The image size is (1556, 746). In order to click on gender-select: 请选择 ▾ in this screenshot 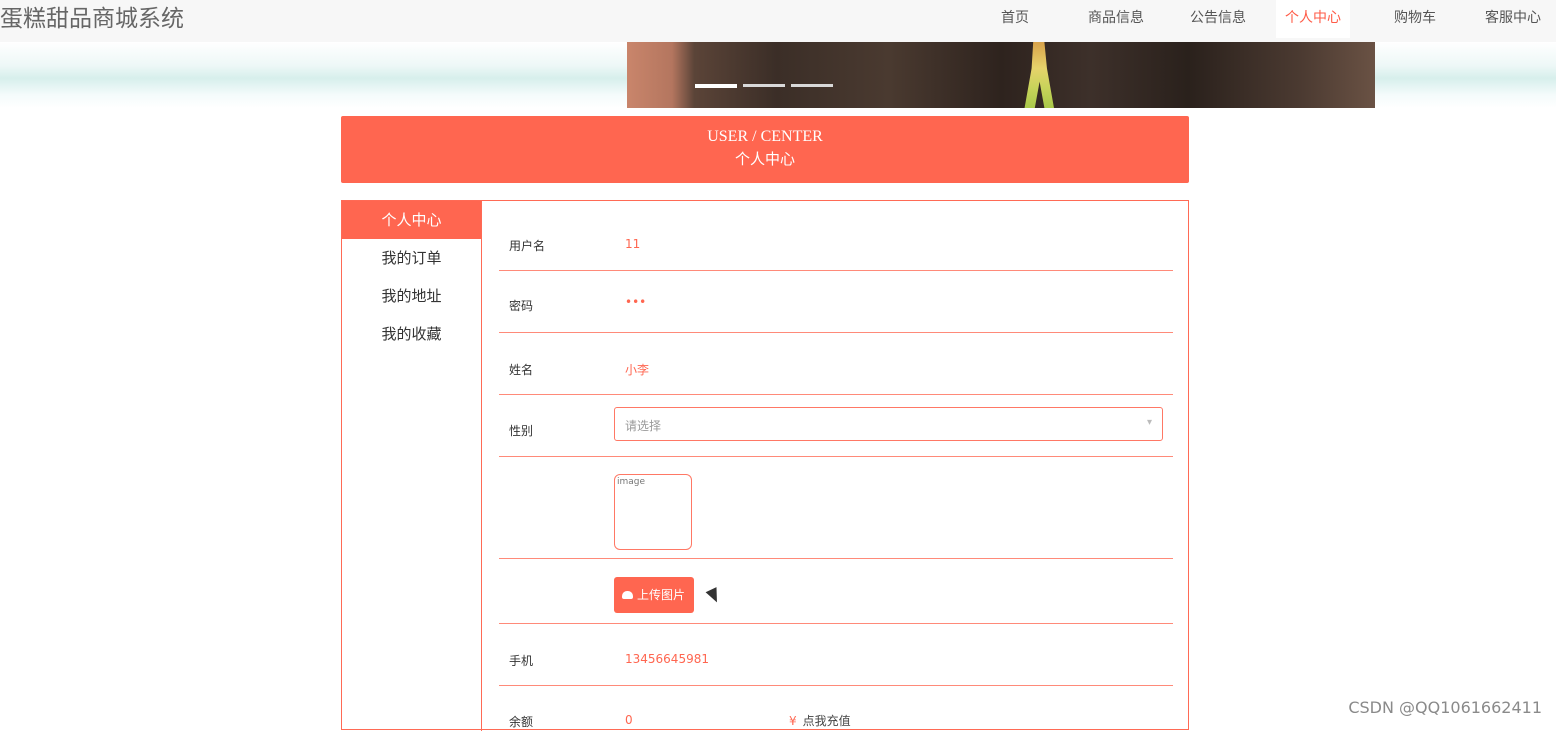, I will do `click(888, 424)`.